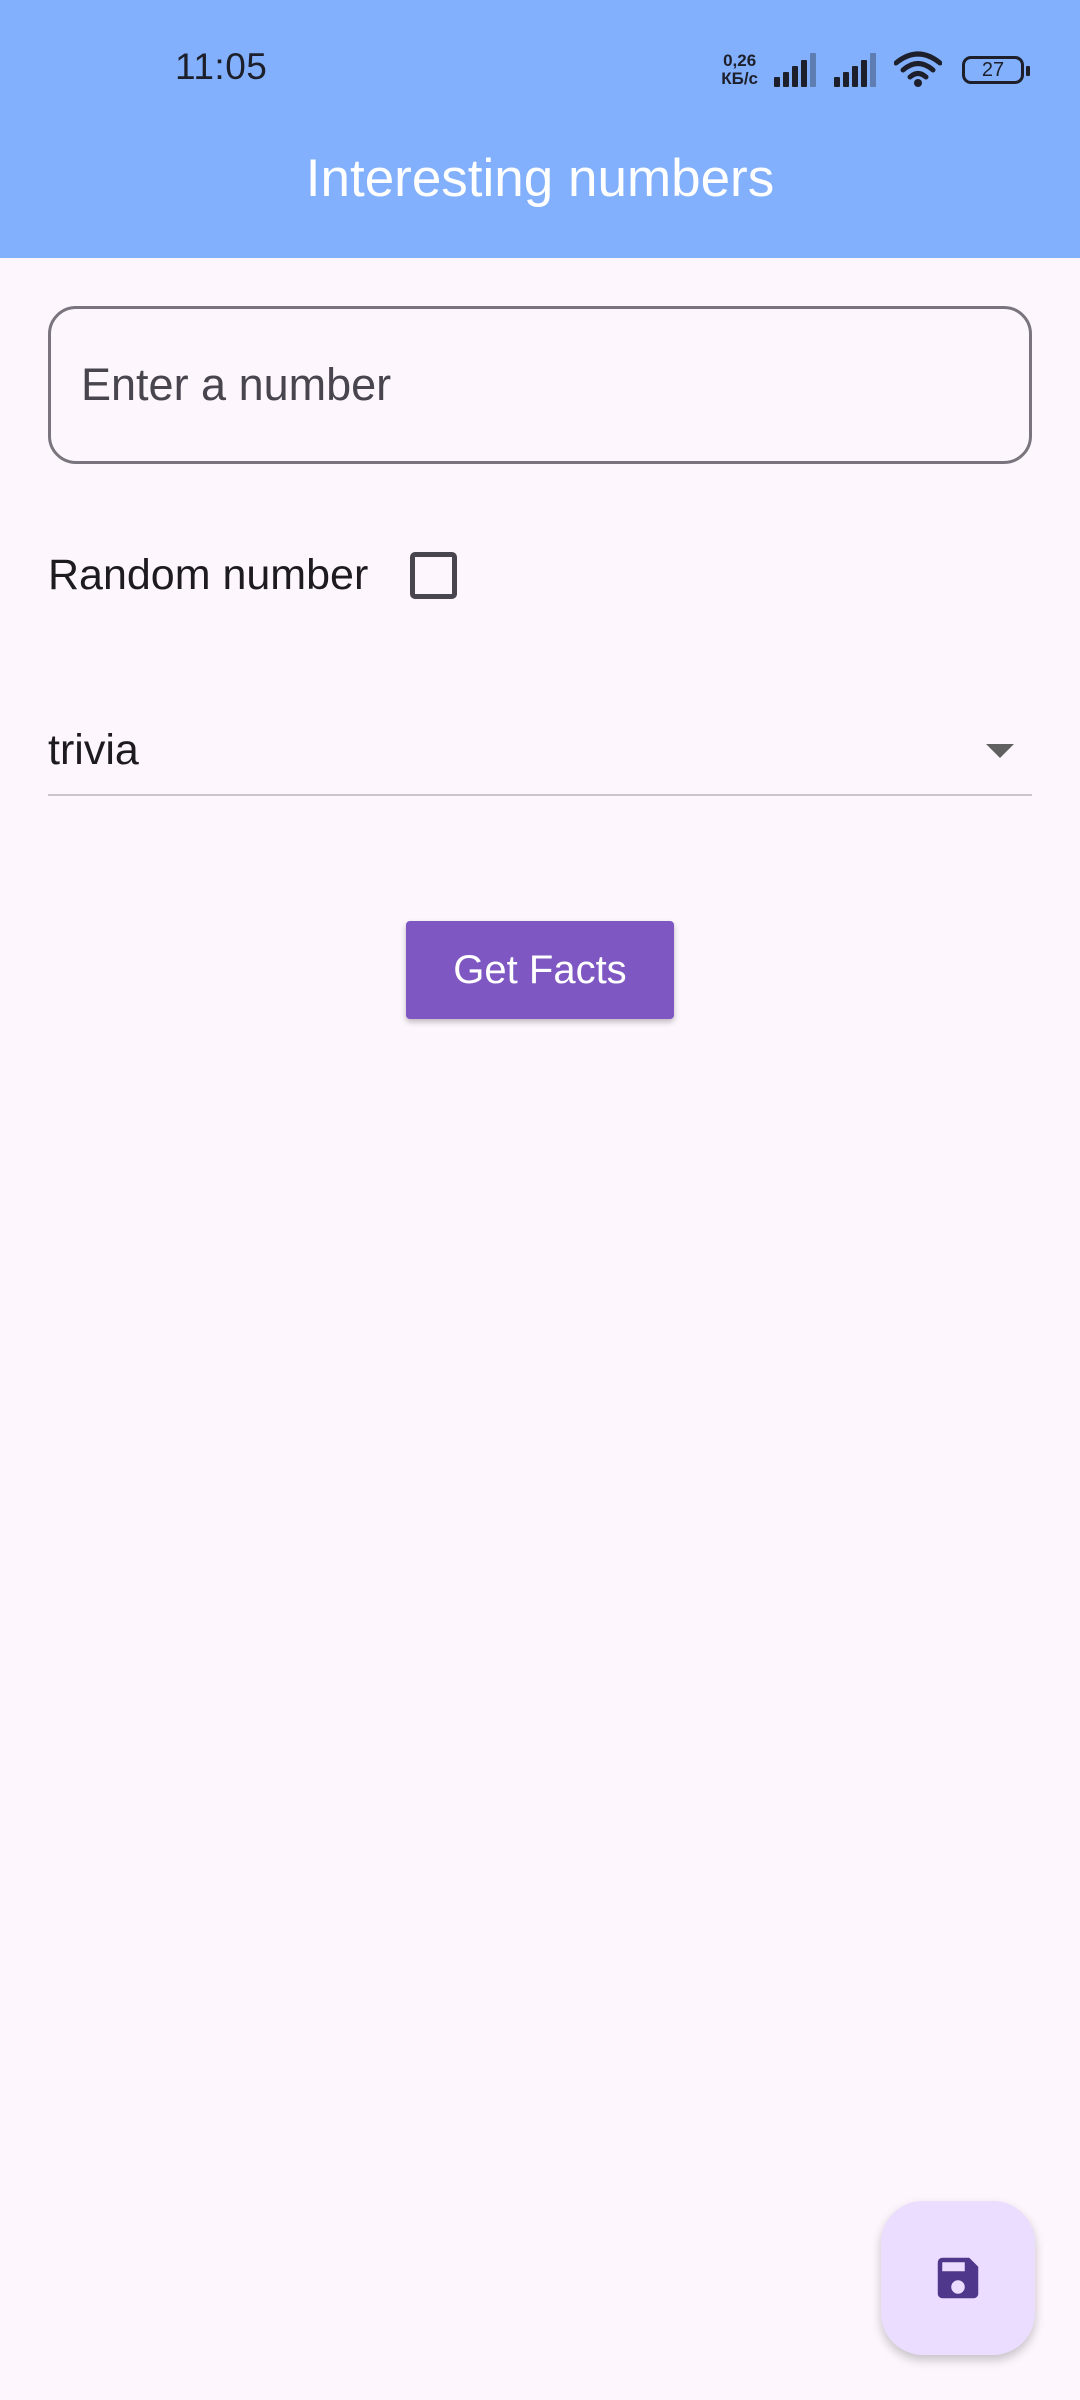 This screenshot has width=1080, height=2400. Describe the element at coordinates (918, 69) in the screenshot. I see `wifi-icon` at that location.